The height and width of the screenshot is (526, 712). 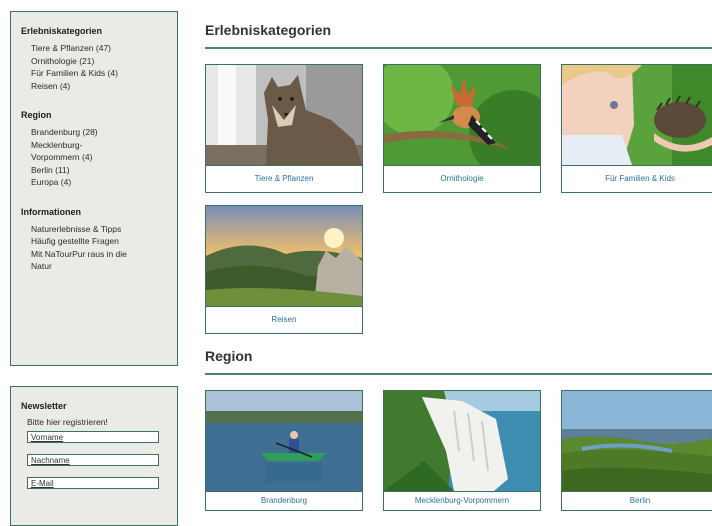 I want to click on categories-divider, so click(x=458, y=48).